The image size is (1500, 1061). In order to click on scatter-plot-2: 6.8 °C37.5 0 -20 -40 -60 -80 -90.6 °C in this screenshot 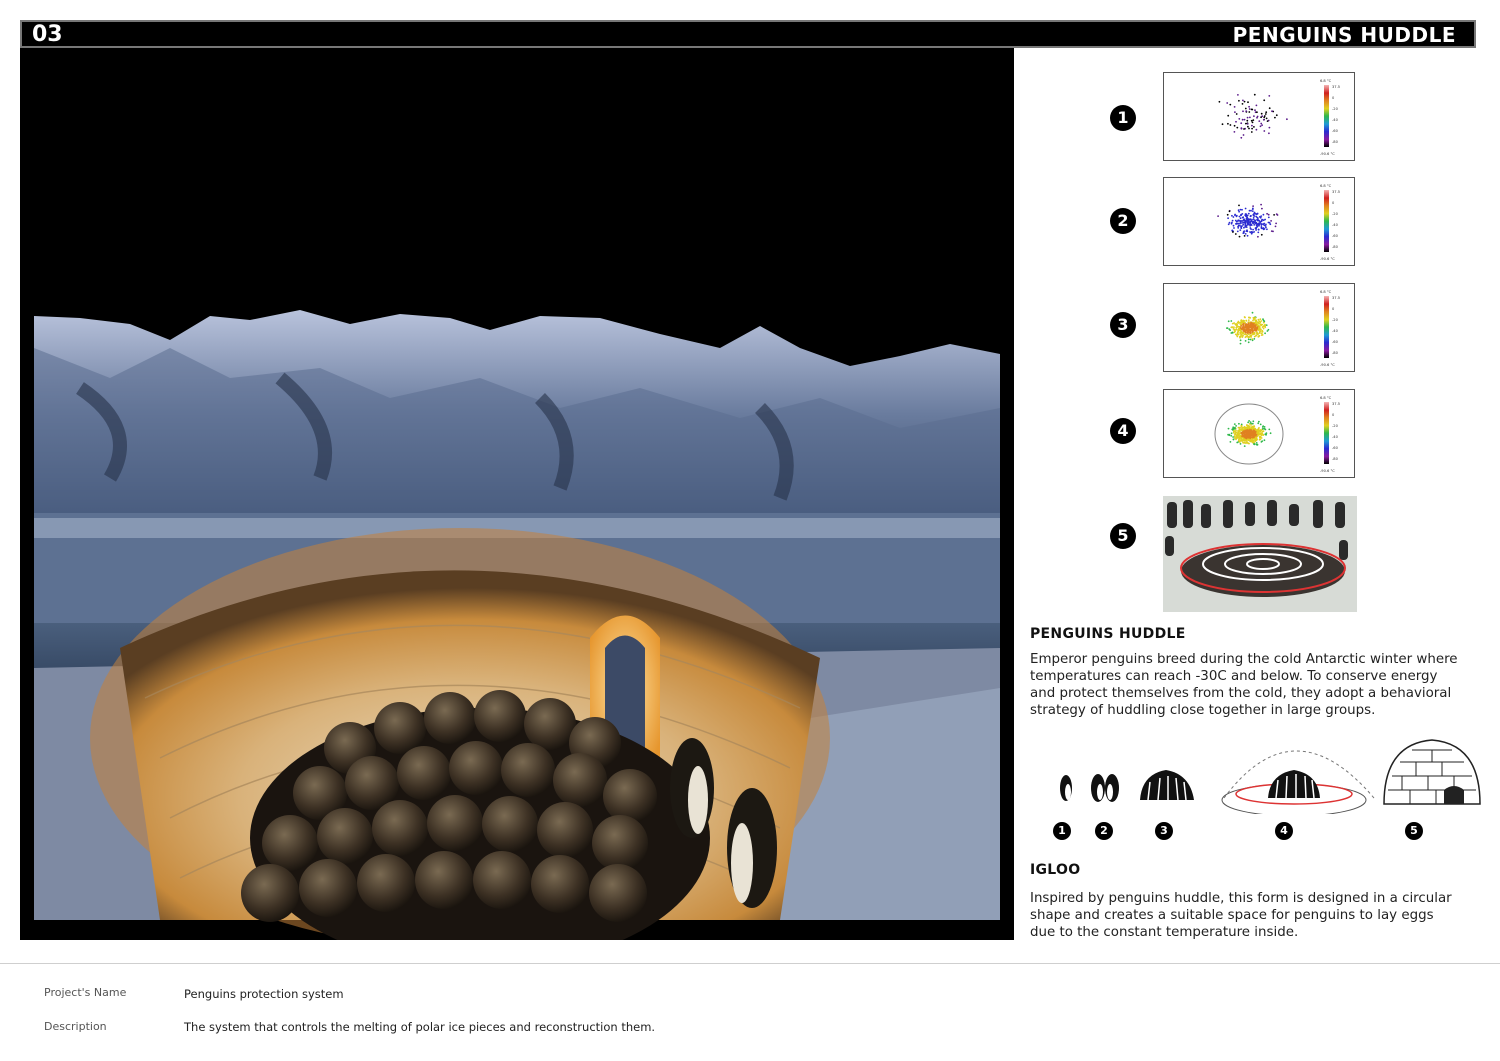, I will do `click(1278, 222)`.